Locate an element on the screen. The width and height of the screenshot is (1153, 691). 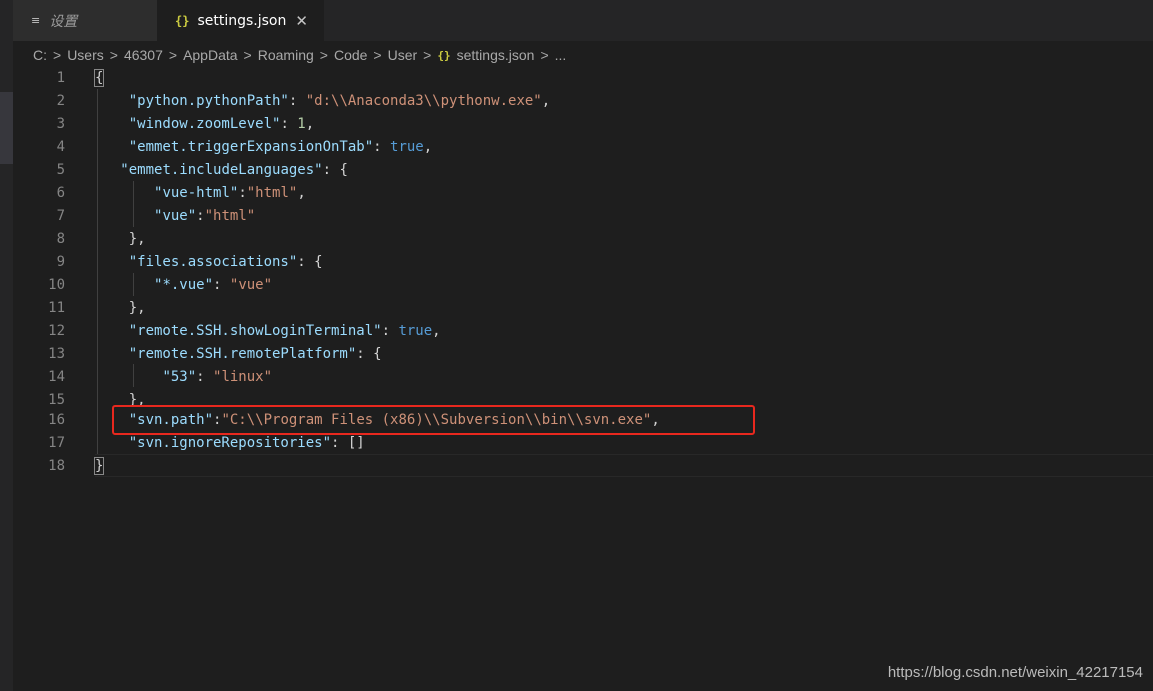
code-line: 12 "remote.SSH.showLoginTerminal": true, is located at coordinates (583, 331).